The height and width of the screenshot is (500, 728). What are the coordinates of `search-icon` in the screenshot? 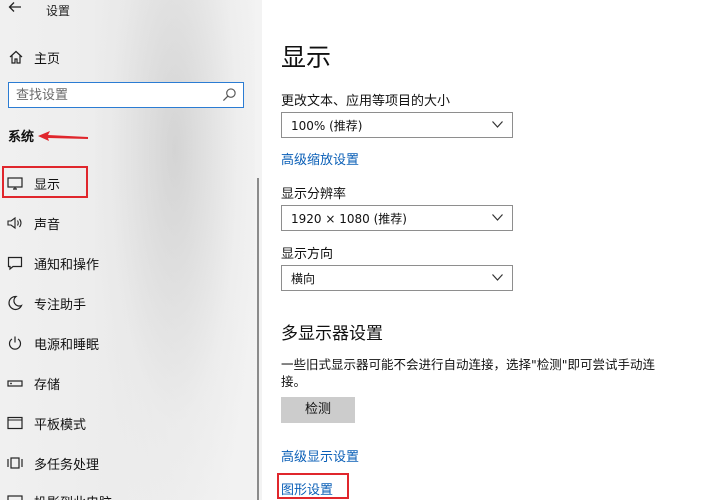 It's located at (229, 94).